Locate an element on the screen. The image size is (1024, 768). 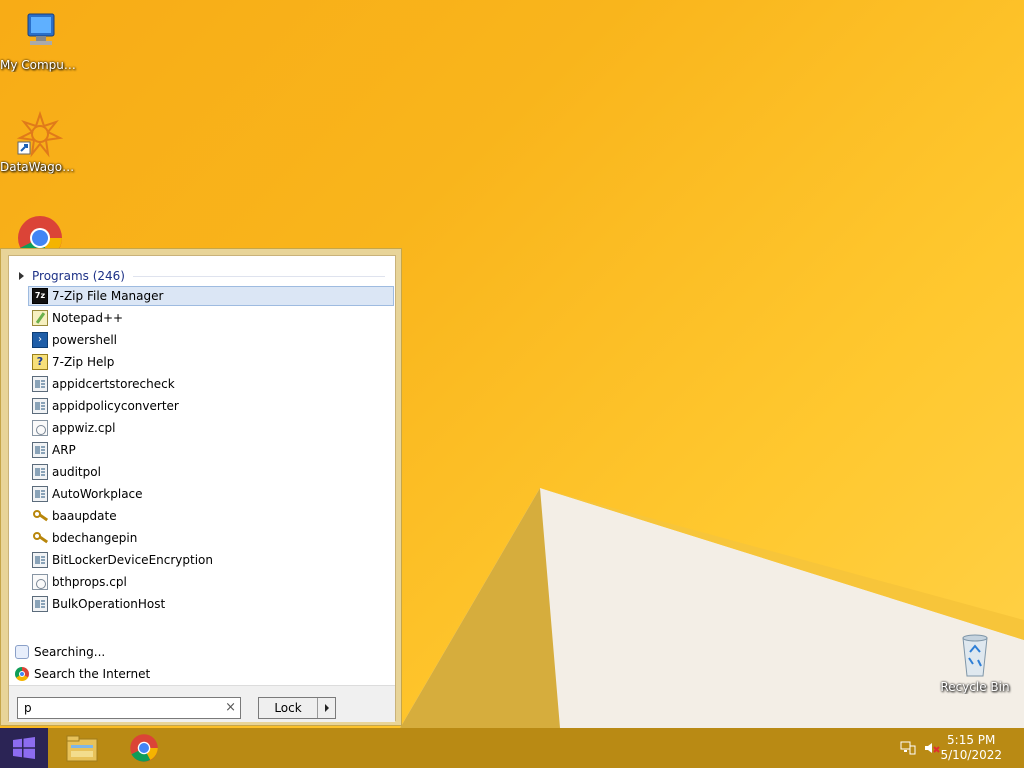
power-options-arrow is located at coordinates (326, 708).